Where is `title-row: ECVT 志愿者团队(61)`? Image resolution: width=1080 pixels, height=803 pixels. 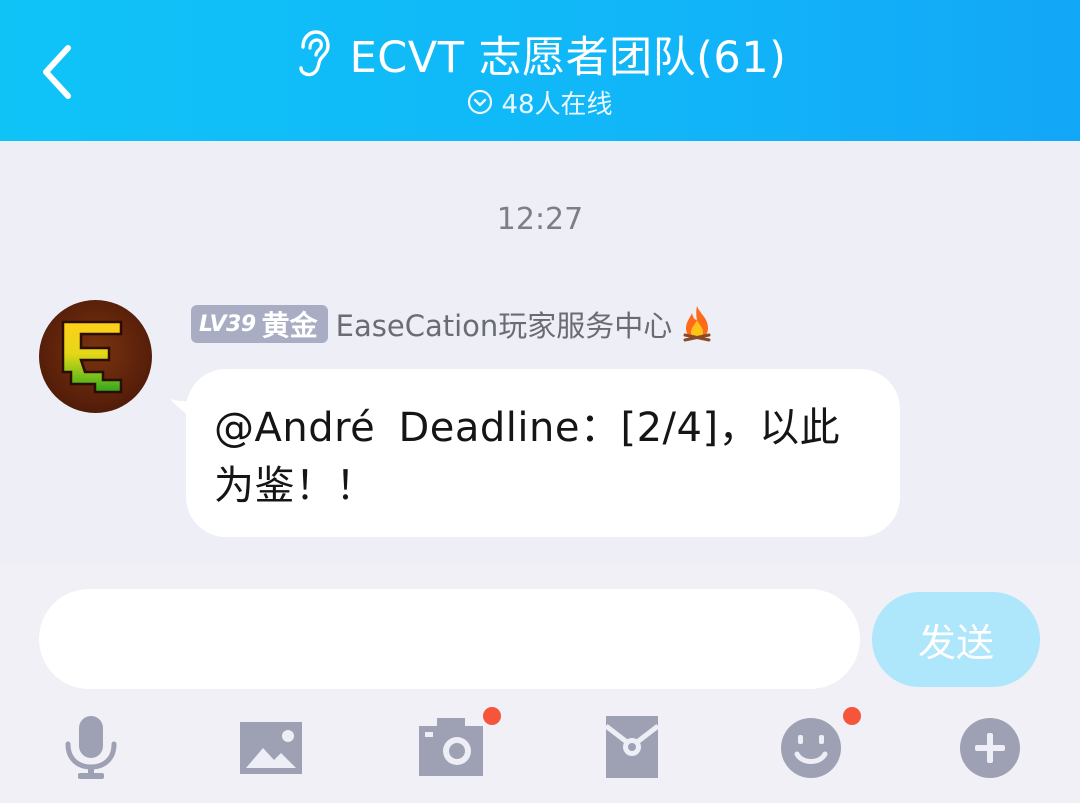
title-row: ECVT 志愿者团队(61) is located at coordinates (540, 54).